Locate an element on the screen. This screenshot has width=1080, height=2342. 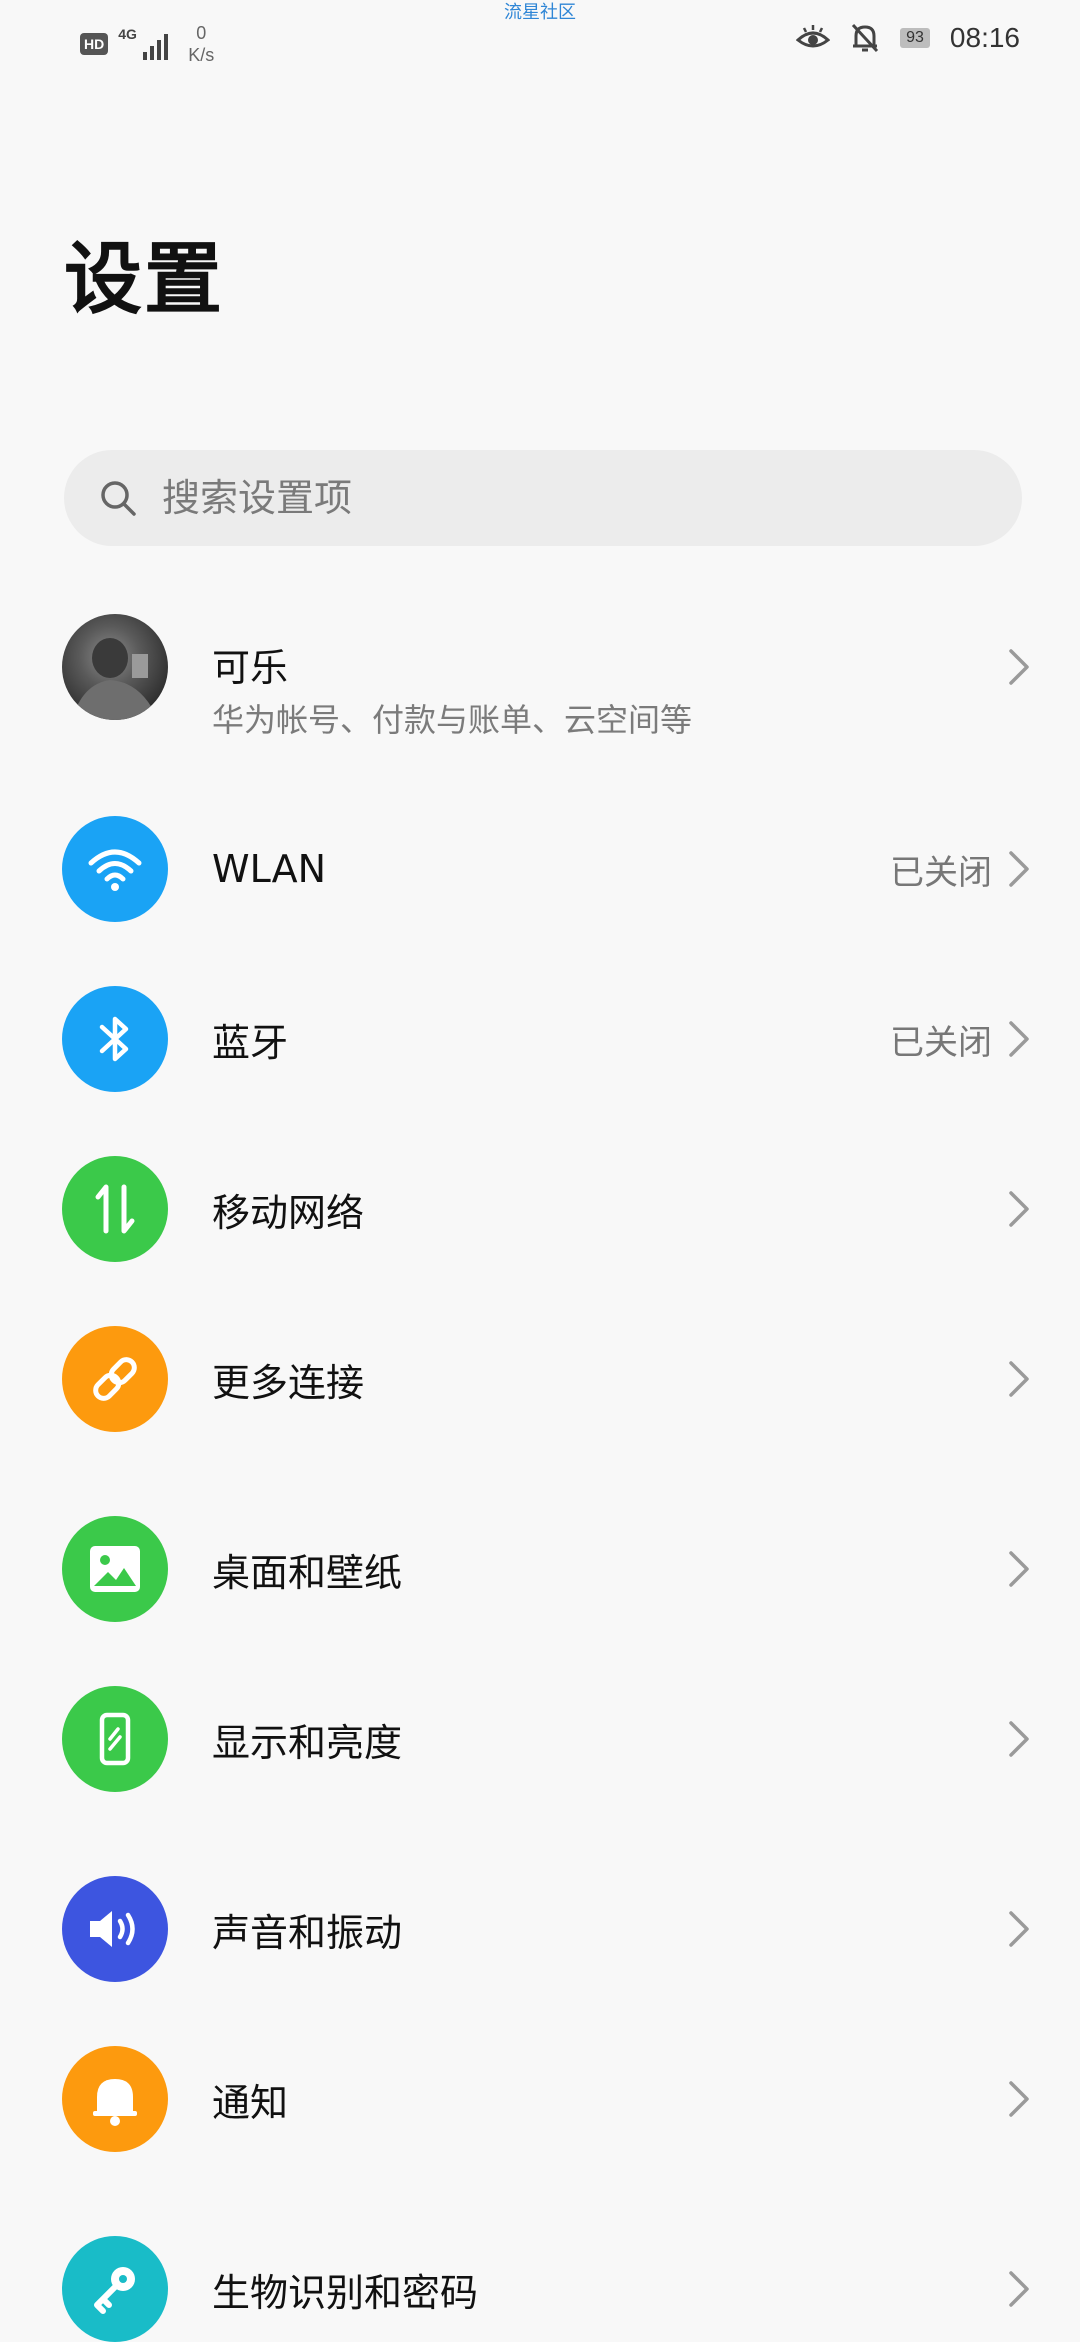
page-title: 设置 is located at coordinates (144, 280).